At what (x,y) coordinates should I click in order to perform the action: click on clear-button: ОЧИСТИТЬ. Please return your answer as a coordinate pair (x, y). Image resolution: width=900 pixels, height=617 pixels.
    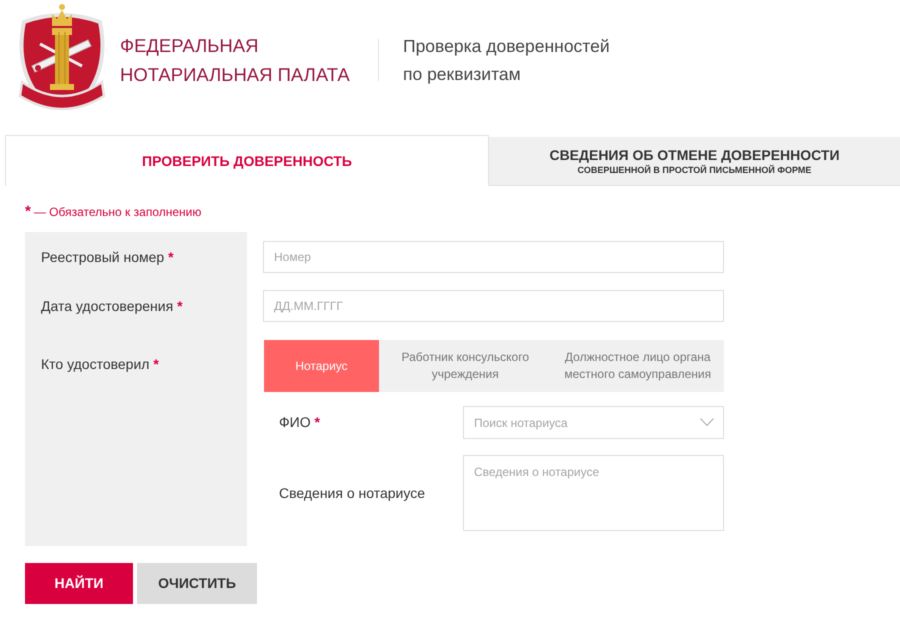
    Looking at the image, I should click on (197, 583).